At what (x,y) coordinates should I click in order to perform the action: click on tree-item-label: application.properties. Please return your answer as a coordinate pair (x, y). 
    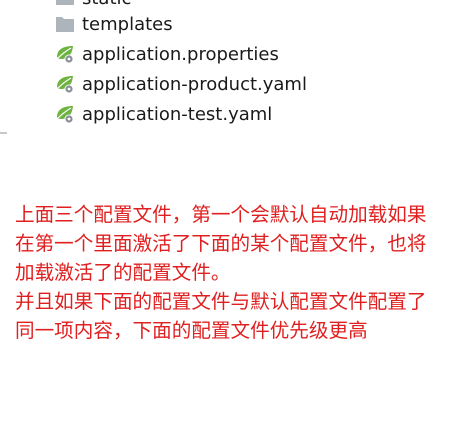
    Looking at the image, I should click on (180, 54).